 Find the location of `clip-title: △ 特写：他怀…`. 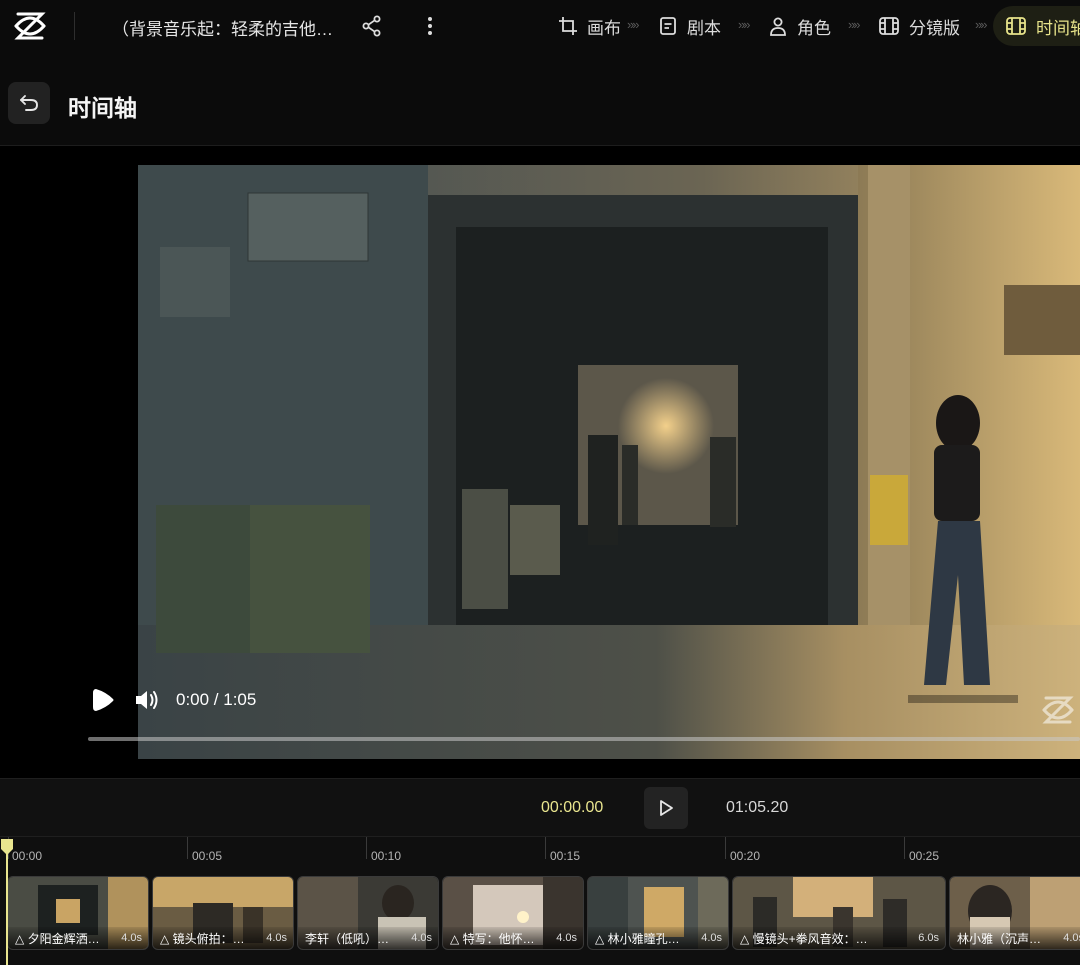

clip-title: △ 特写：他怀… is located at coordinates (492, 938).